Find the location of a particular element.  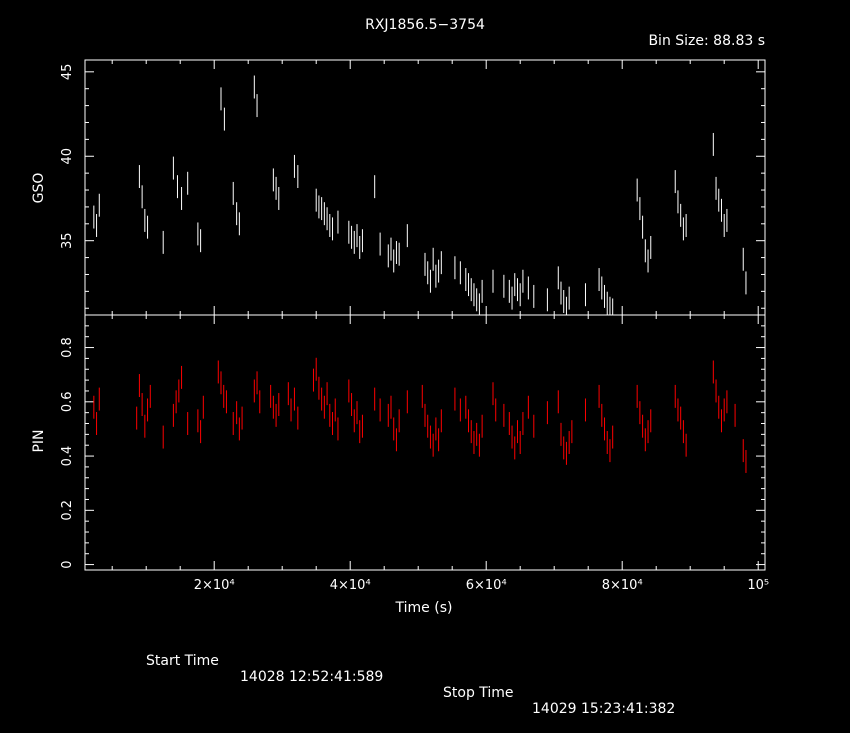

time-tick-label: 6×10⁴ is located at coordinates (486, 585).